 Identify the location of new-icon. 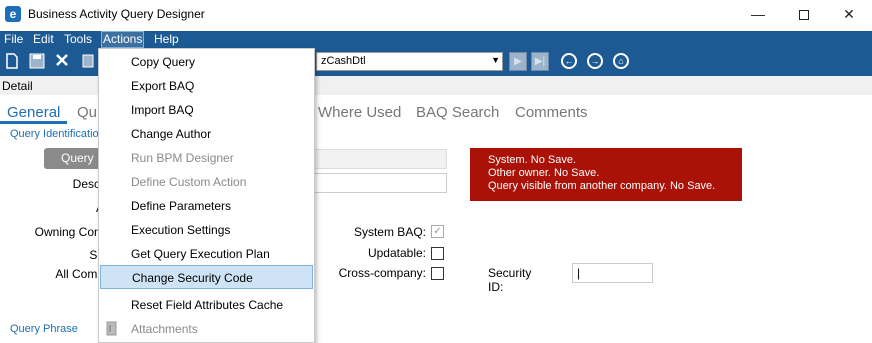
(12, 61).